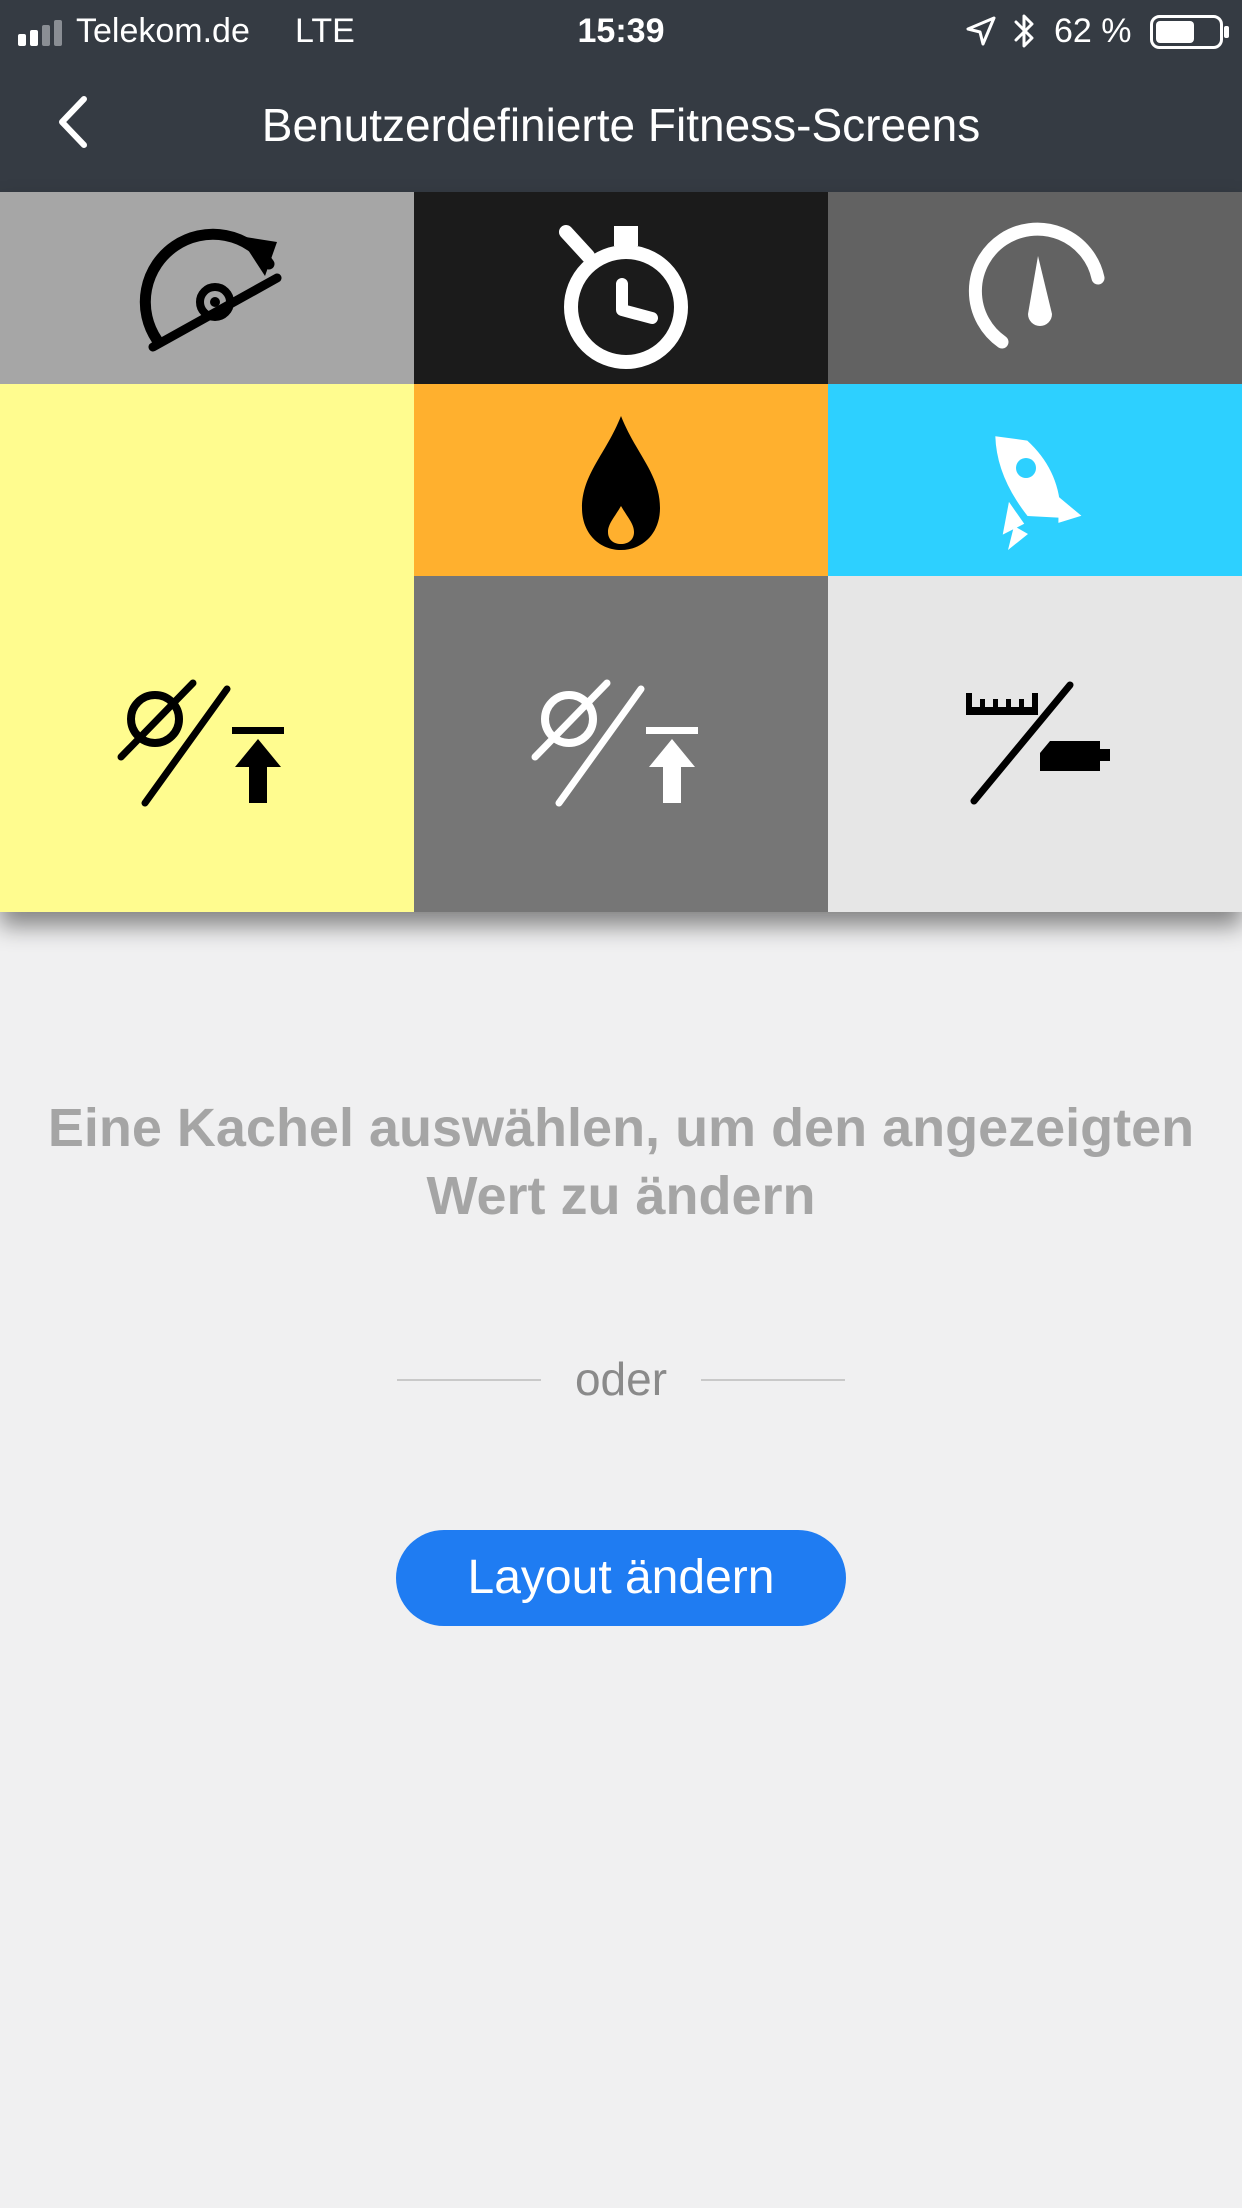  I want to click on page-title: Benutzerdefinierte Fitness-Screens, so click(621, 125).